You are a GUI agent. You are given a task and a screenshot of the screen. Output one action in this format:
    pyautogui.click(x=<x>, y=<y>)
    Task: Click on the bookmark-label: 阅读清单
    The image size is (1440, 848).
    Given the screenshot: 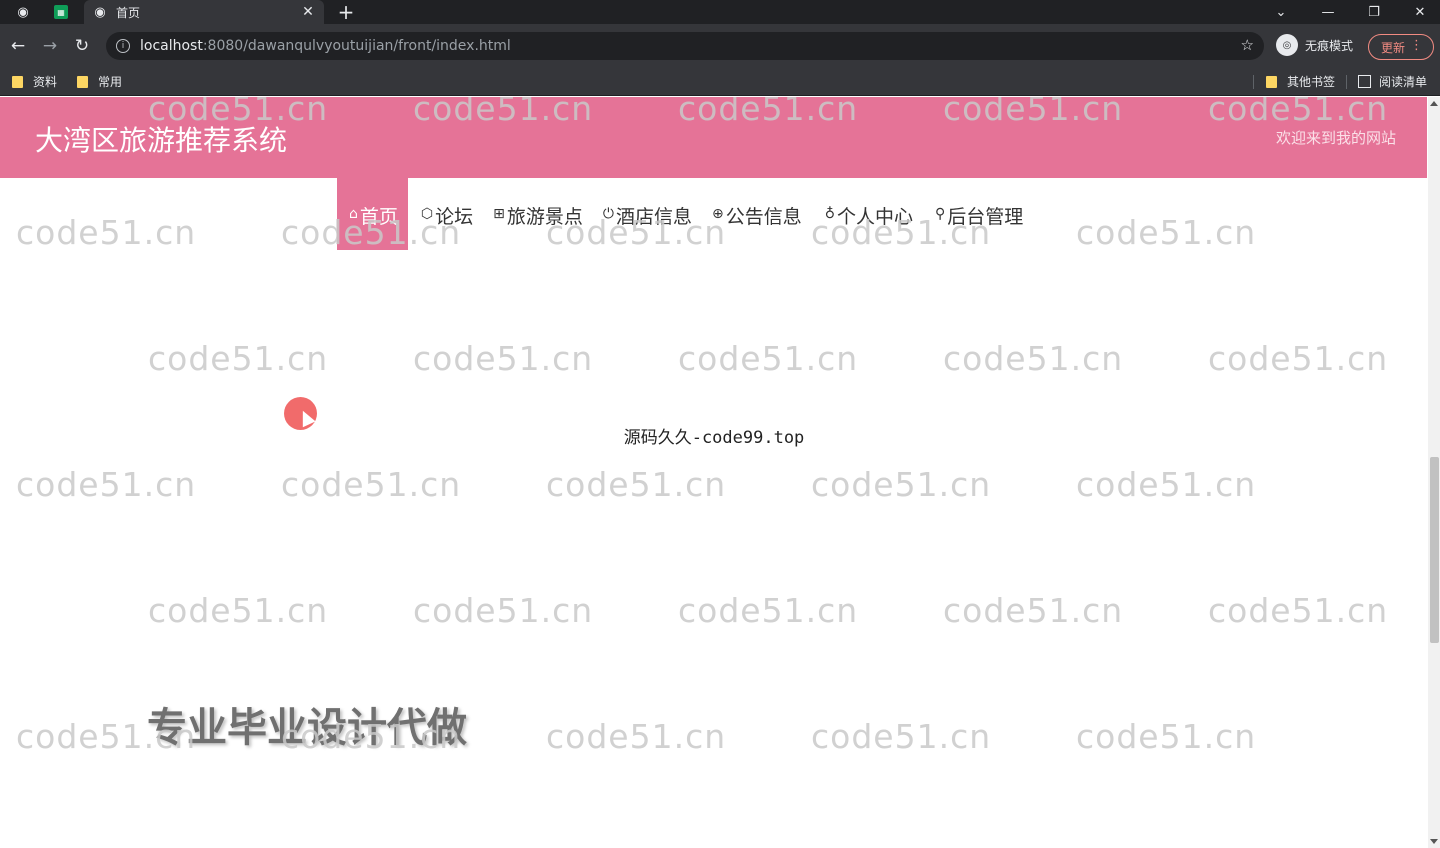 What is the action you would take?
    pyautogui.click(x=1403, y=82)
    